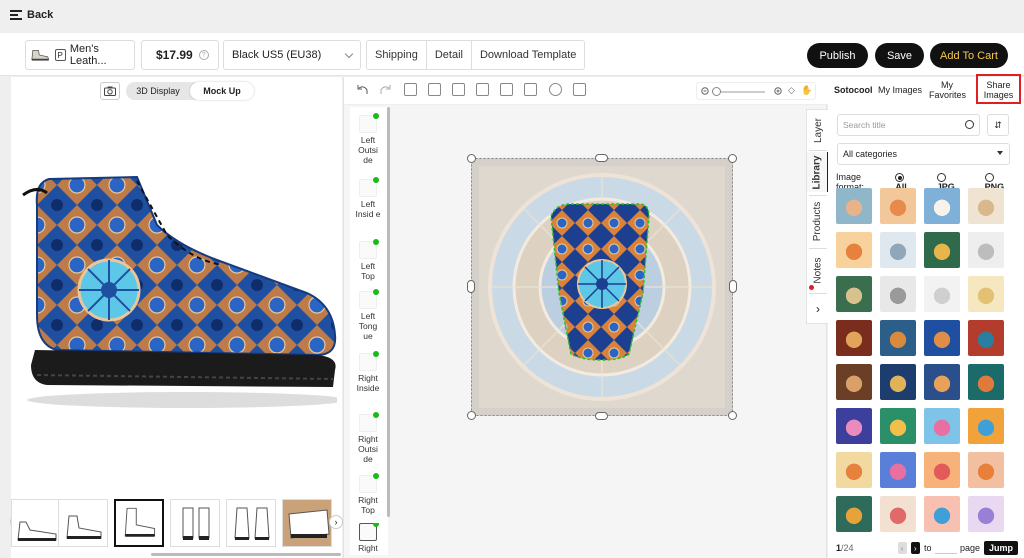  What do you see at coordinates (998, 89) in the screenshot?
I see `tab-share-images: Share Images` at bounding box center [998, 89].